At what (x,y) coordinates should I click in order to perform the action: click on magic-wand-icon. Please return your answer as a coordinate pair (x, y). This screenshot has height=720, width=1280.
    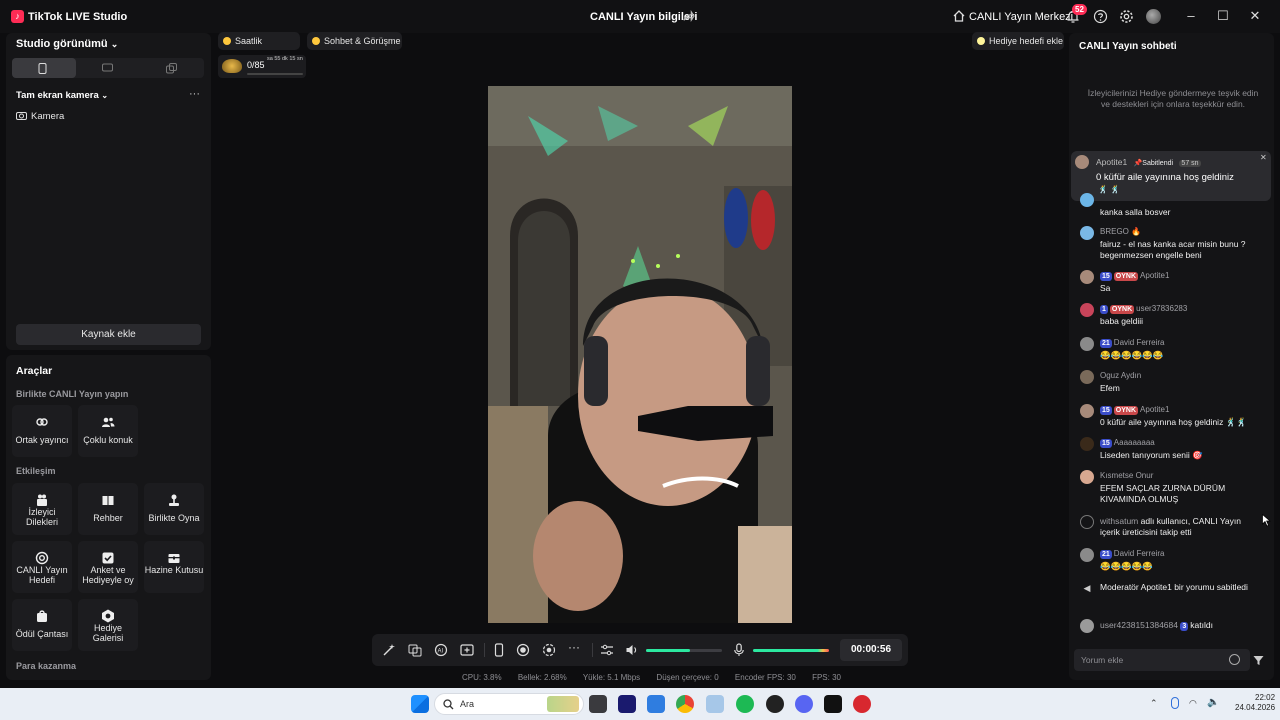
    Looking at the image, I should click on (389, 650).